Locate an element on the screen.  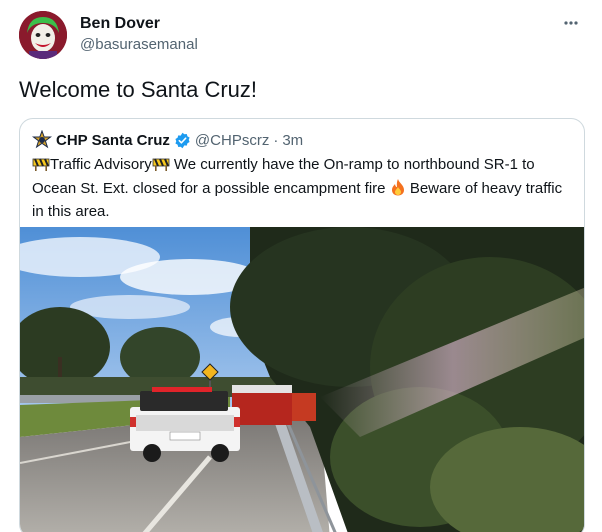
author-handle: @basurasemanal is located at coordinates (139, 45).